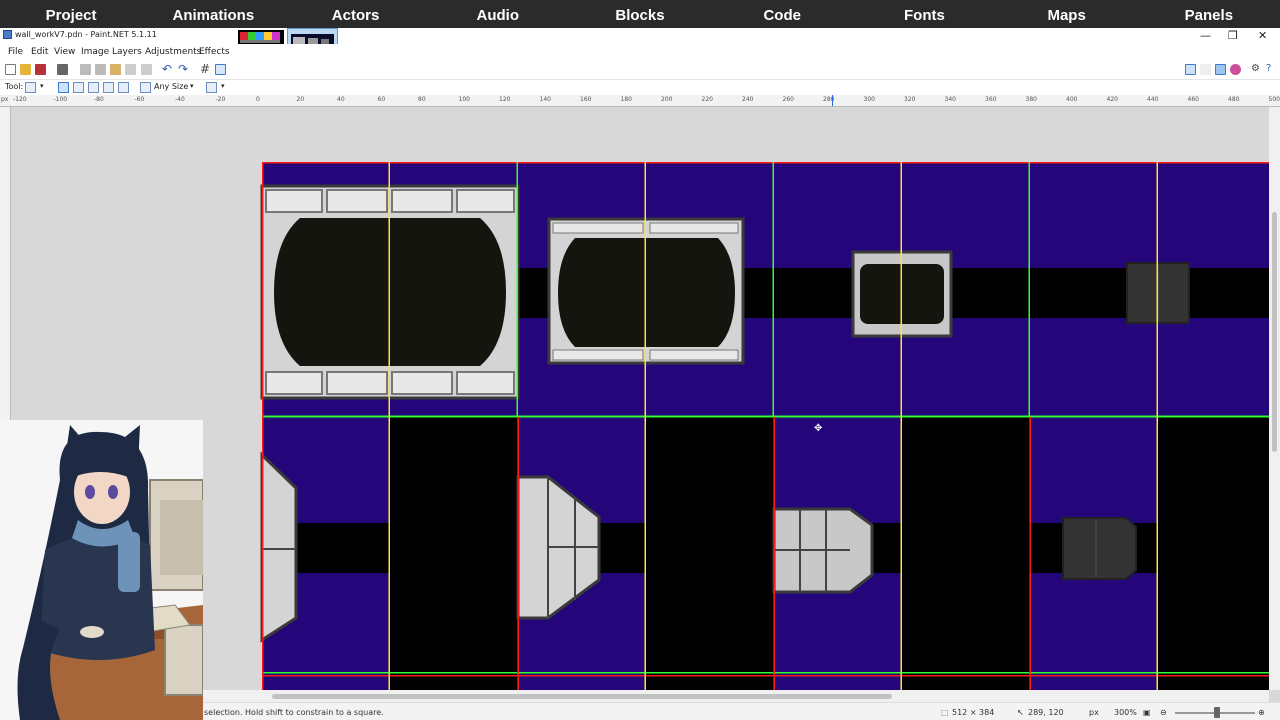  Describe the element at coordinates (93, 87) in the screenshot. I see `selection-mode-exclude-icon` at that location.